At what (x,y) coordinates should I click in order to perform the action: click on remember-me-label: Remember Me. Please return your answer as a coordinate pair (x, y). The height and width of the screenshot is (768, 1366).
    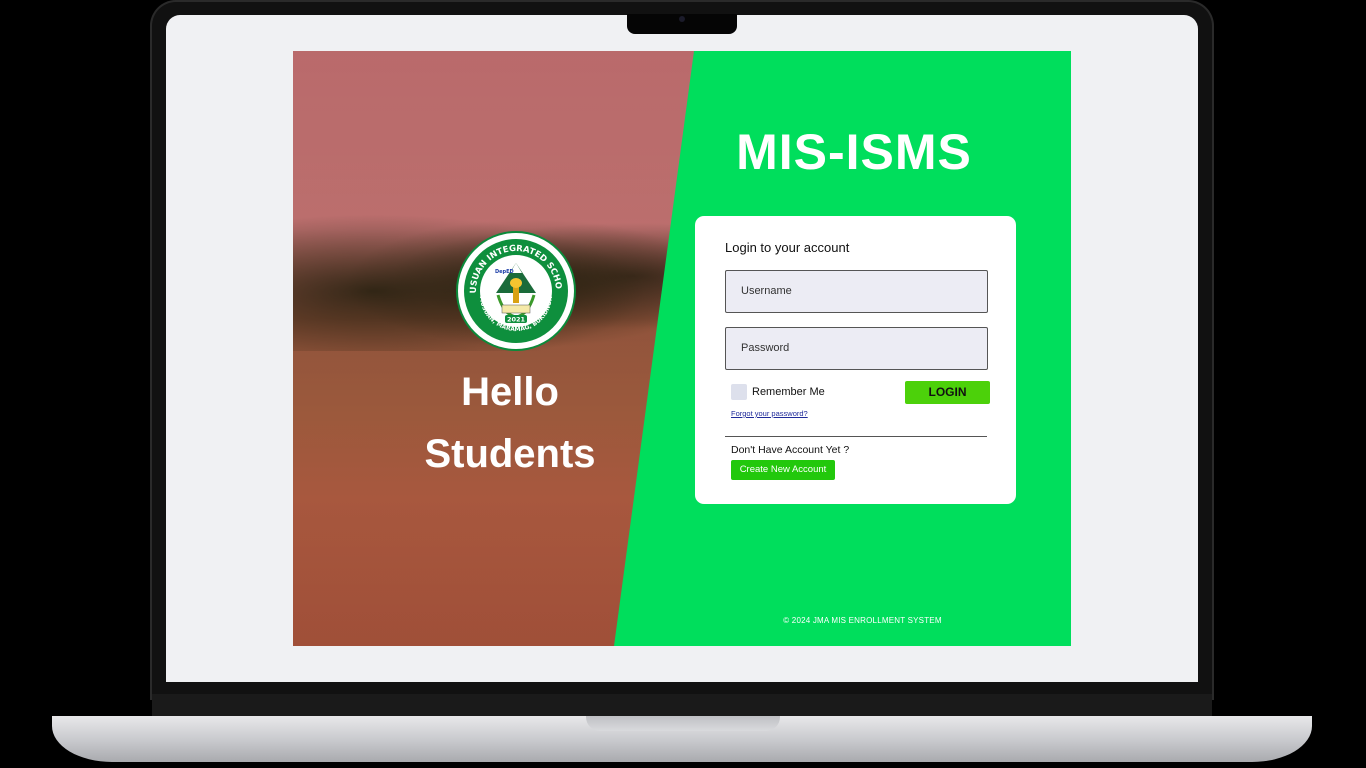
    Looking at the image, I should click on (788, 392).